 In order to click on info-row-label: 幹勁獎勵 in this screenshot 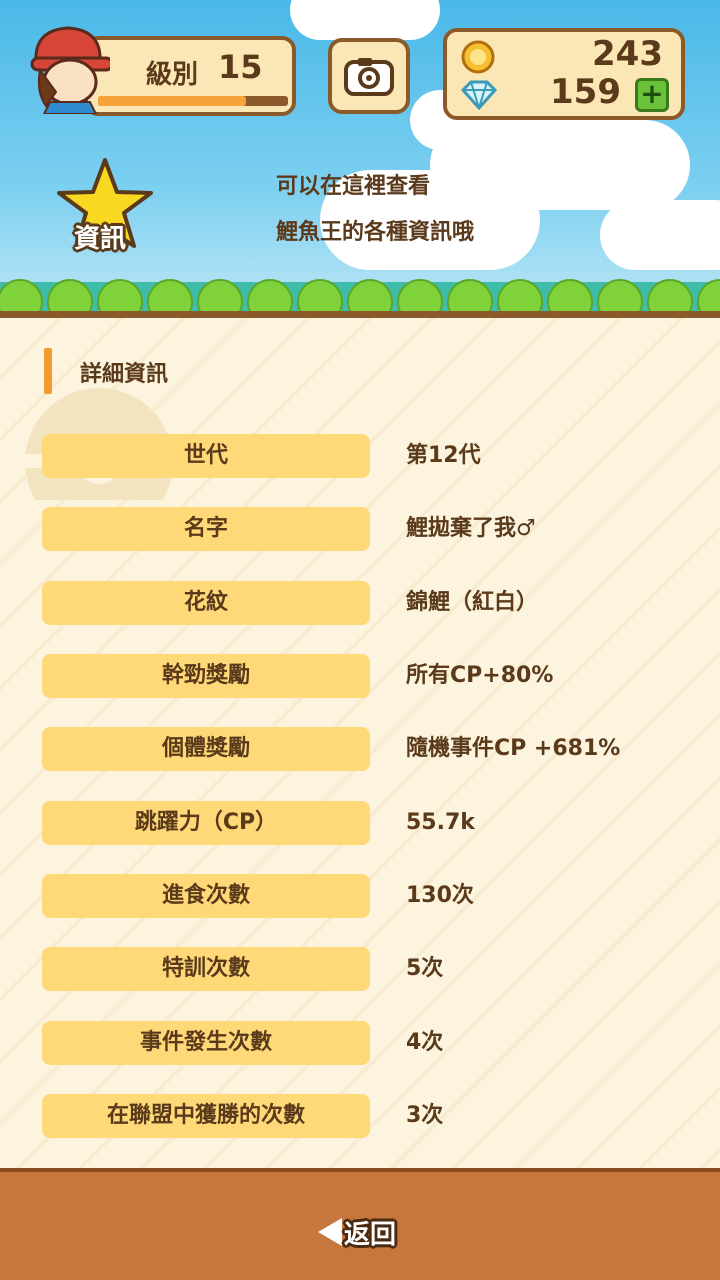, I will do `click(206, 676)`.